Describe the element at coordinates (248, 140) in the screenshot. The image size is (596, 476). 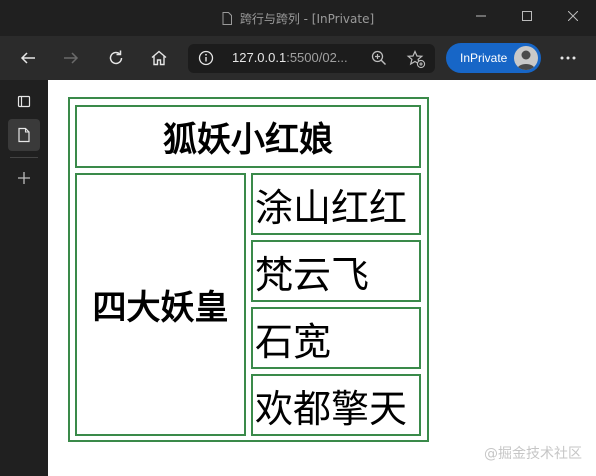
I see `table-header-text: 狐妖小红娘` at that location.